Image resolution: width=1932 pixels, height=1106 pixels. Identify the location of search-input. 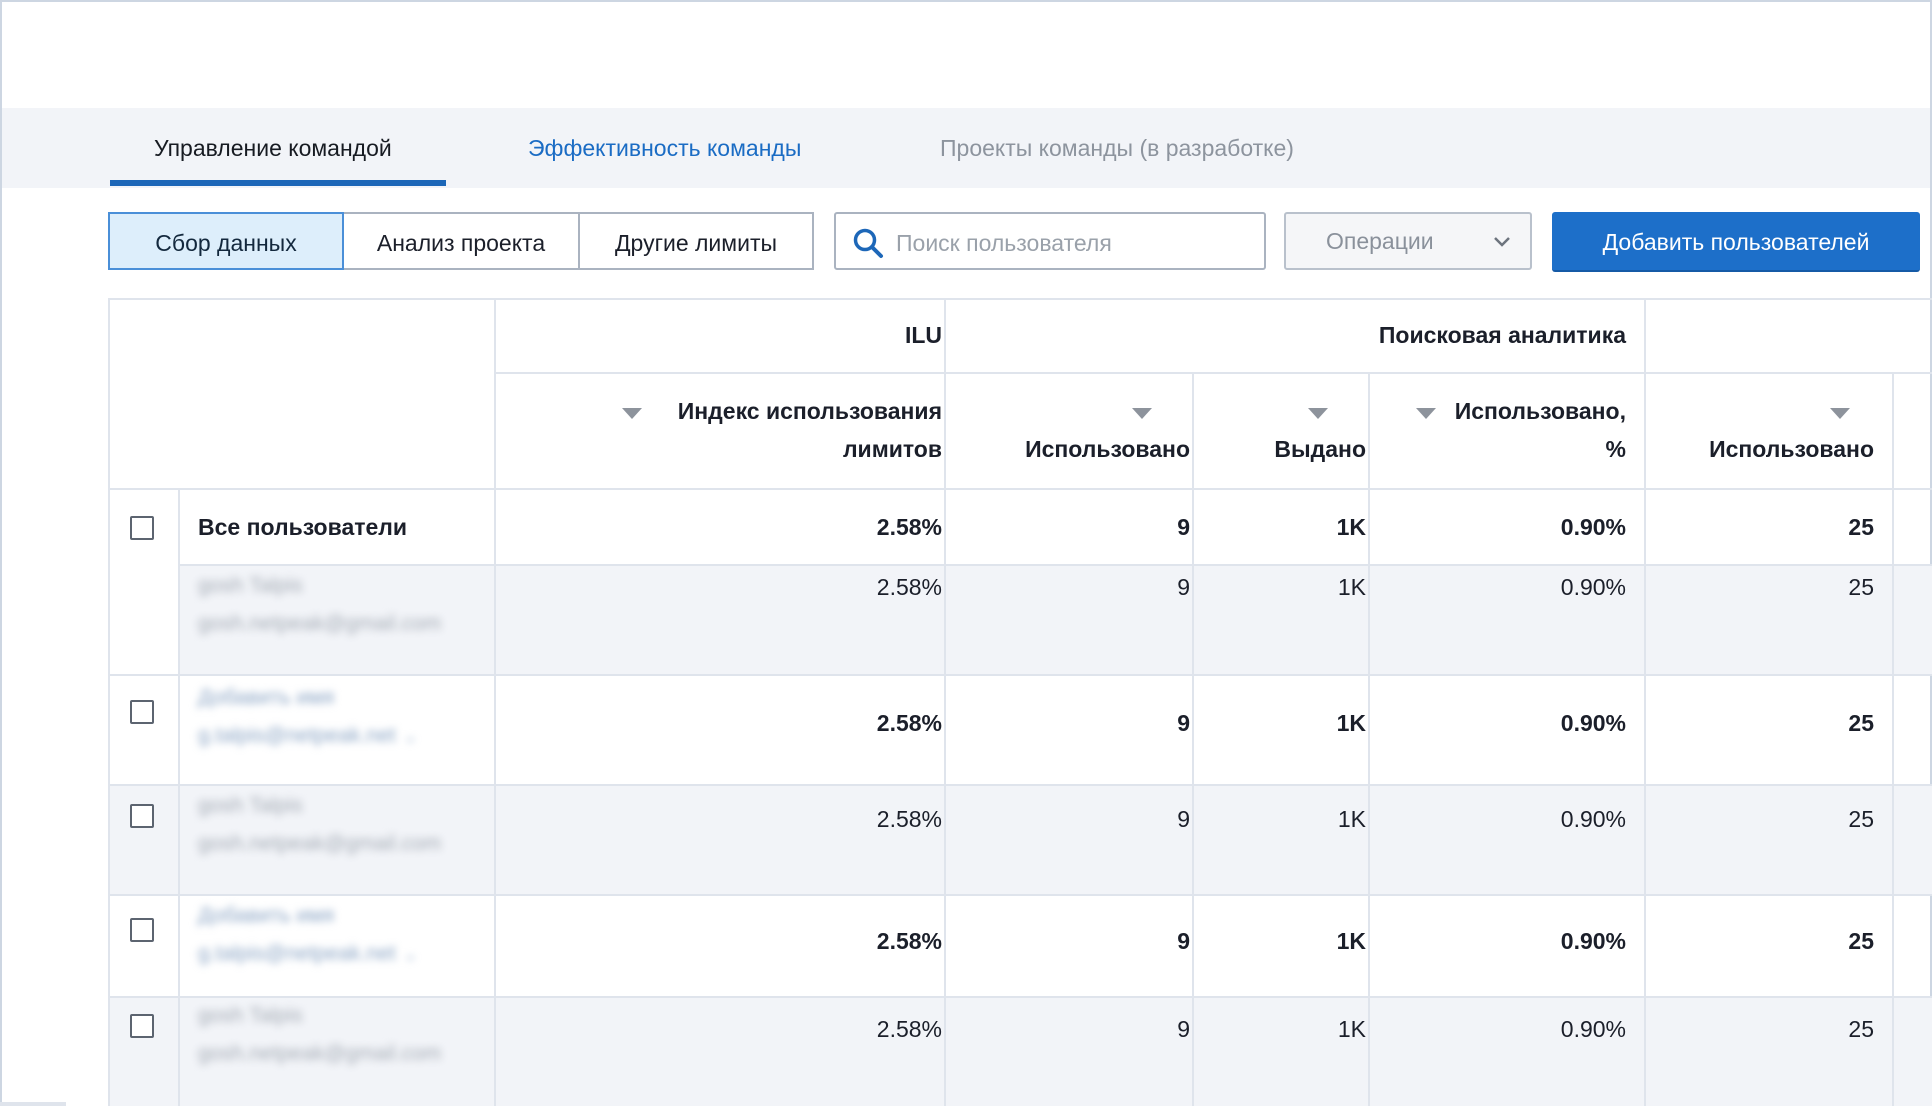
(1076, 243).